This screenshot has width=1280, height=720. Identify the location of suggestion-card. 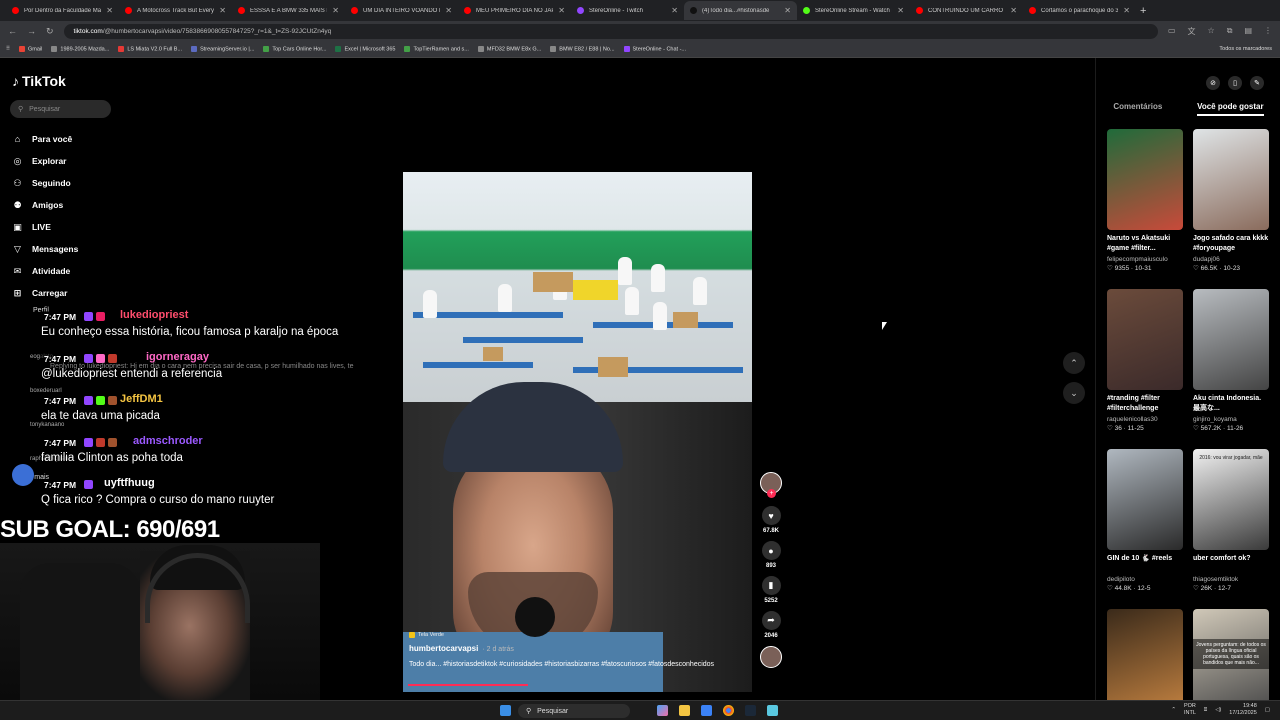
(1145, 659).